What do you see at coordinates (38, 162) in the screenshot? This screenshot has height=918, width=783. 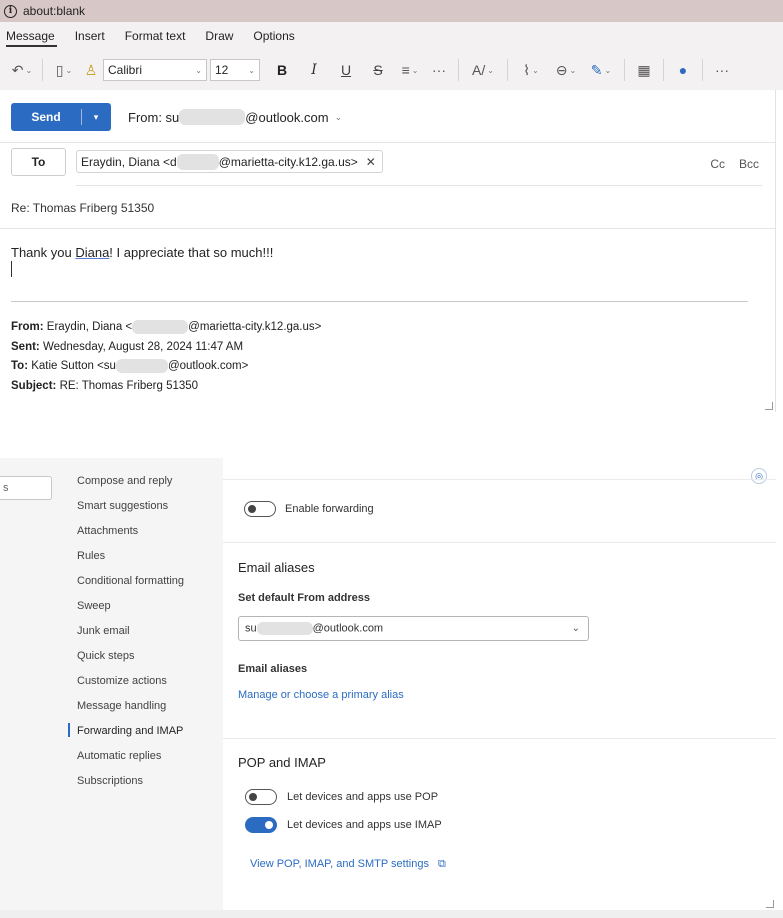 I see `to-button: To` at bounding box center [38, 162].